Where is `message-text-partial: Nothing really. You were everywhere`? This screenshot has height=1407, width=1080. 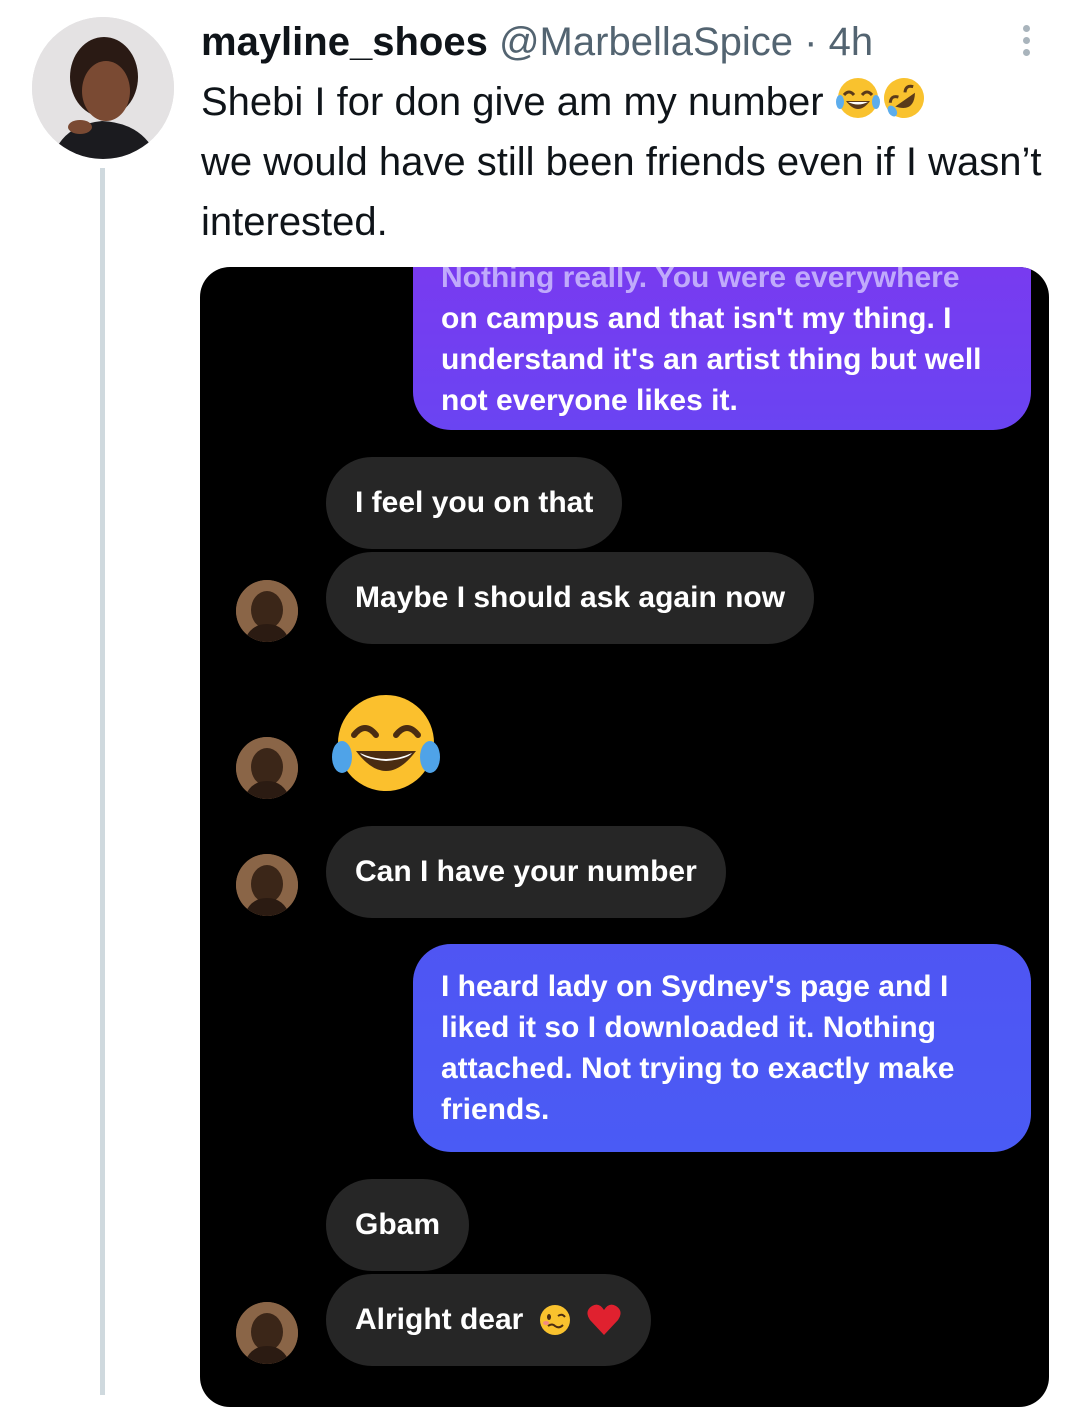
message-text-partial: Nothing really. You were everywhere is located at coordinates (700, 280).